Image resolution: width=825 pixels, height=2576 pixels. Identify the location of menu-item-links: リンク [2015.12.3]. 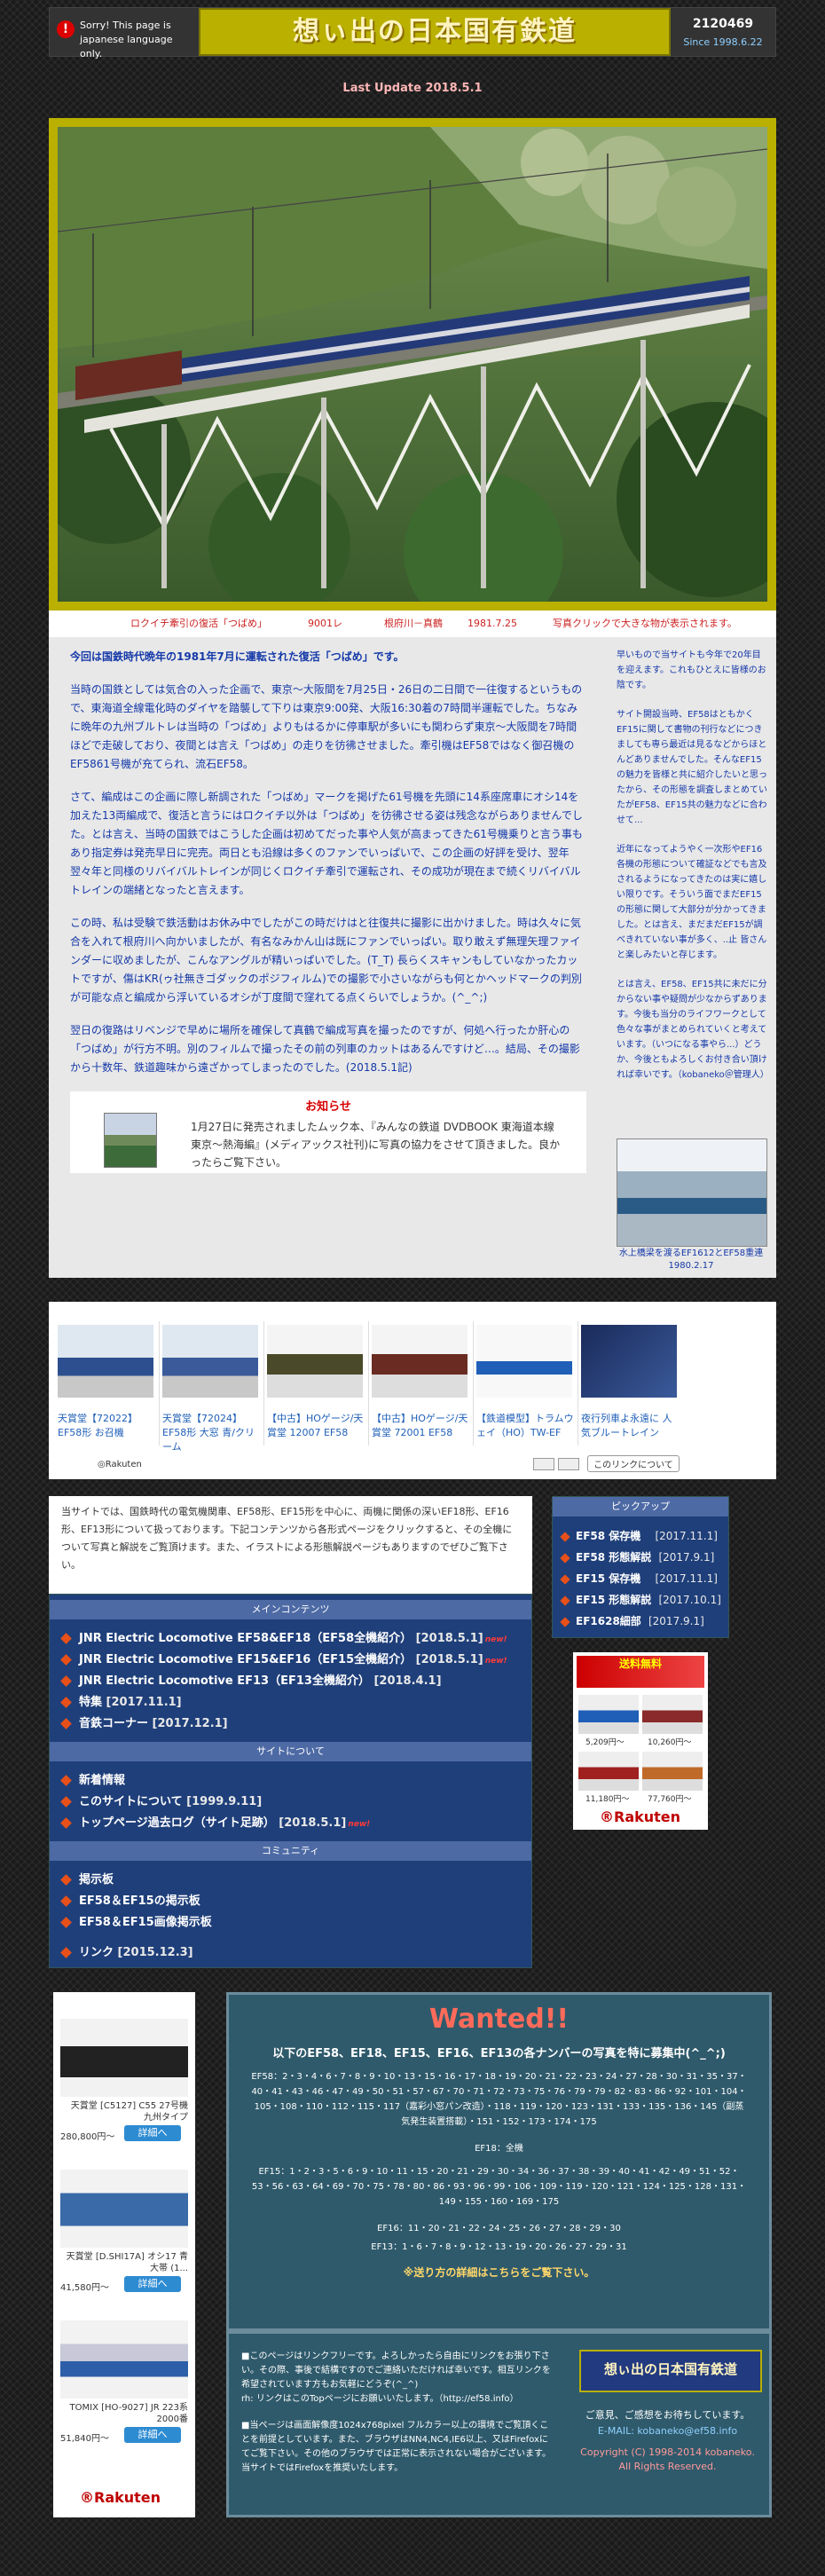
(126, 1953).